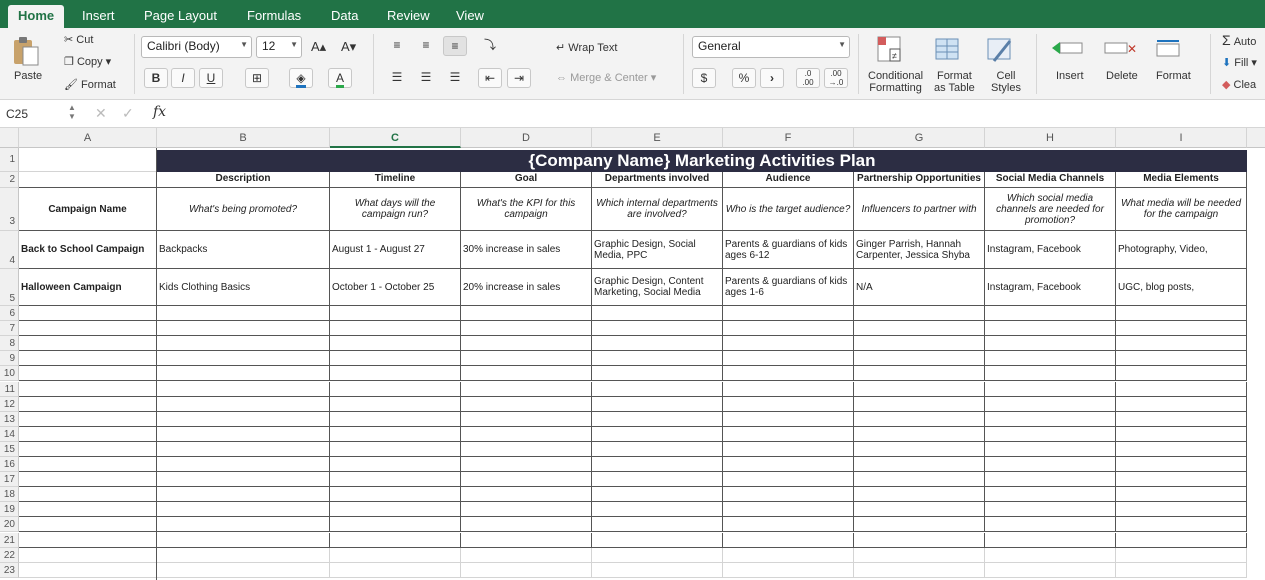  What do you see at coordinates (788, 180) in the screenshot?
I see `header-cell: Audience` at bounding box center [788, 180].